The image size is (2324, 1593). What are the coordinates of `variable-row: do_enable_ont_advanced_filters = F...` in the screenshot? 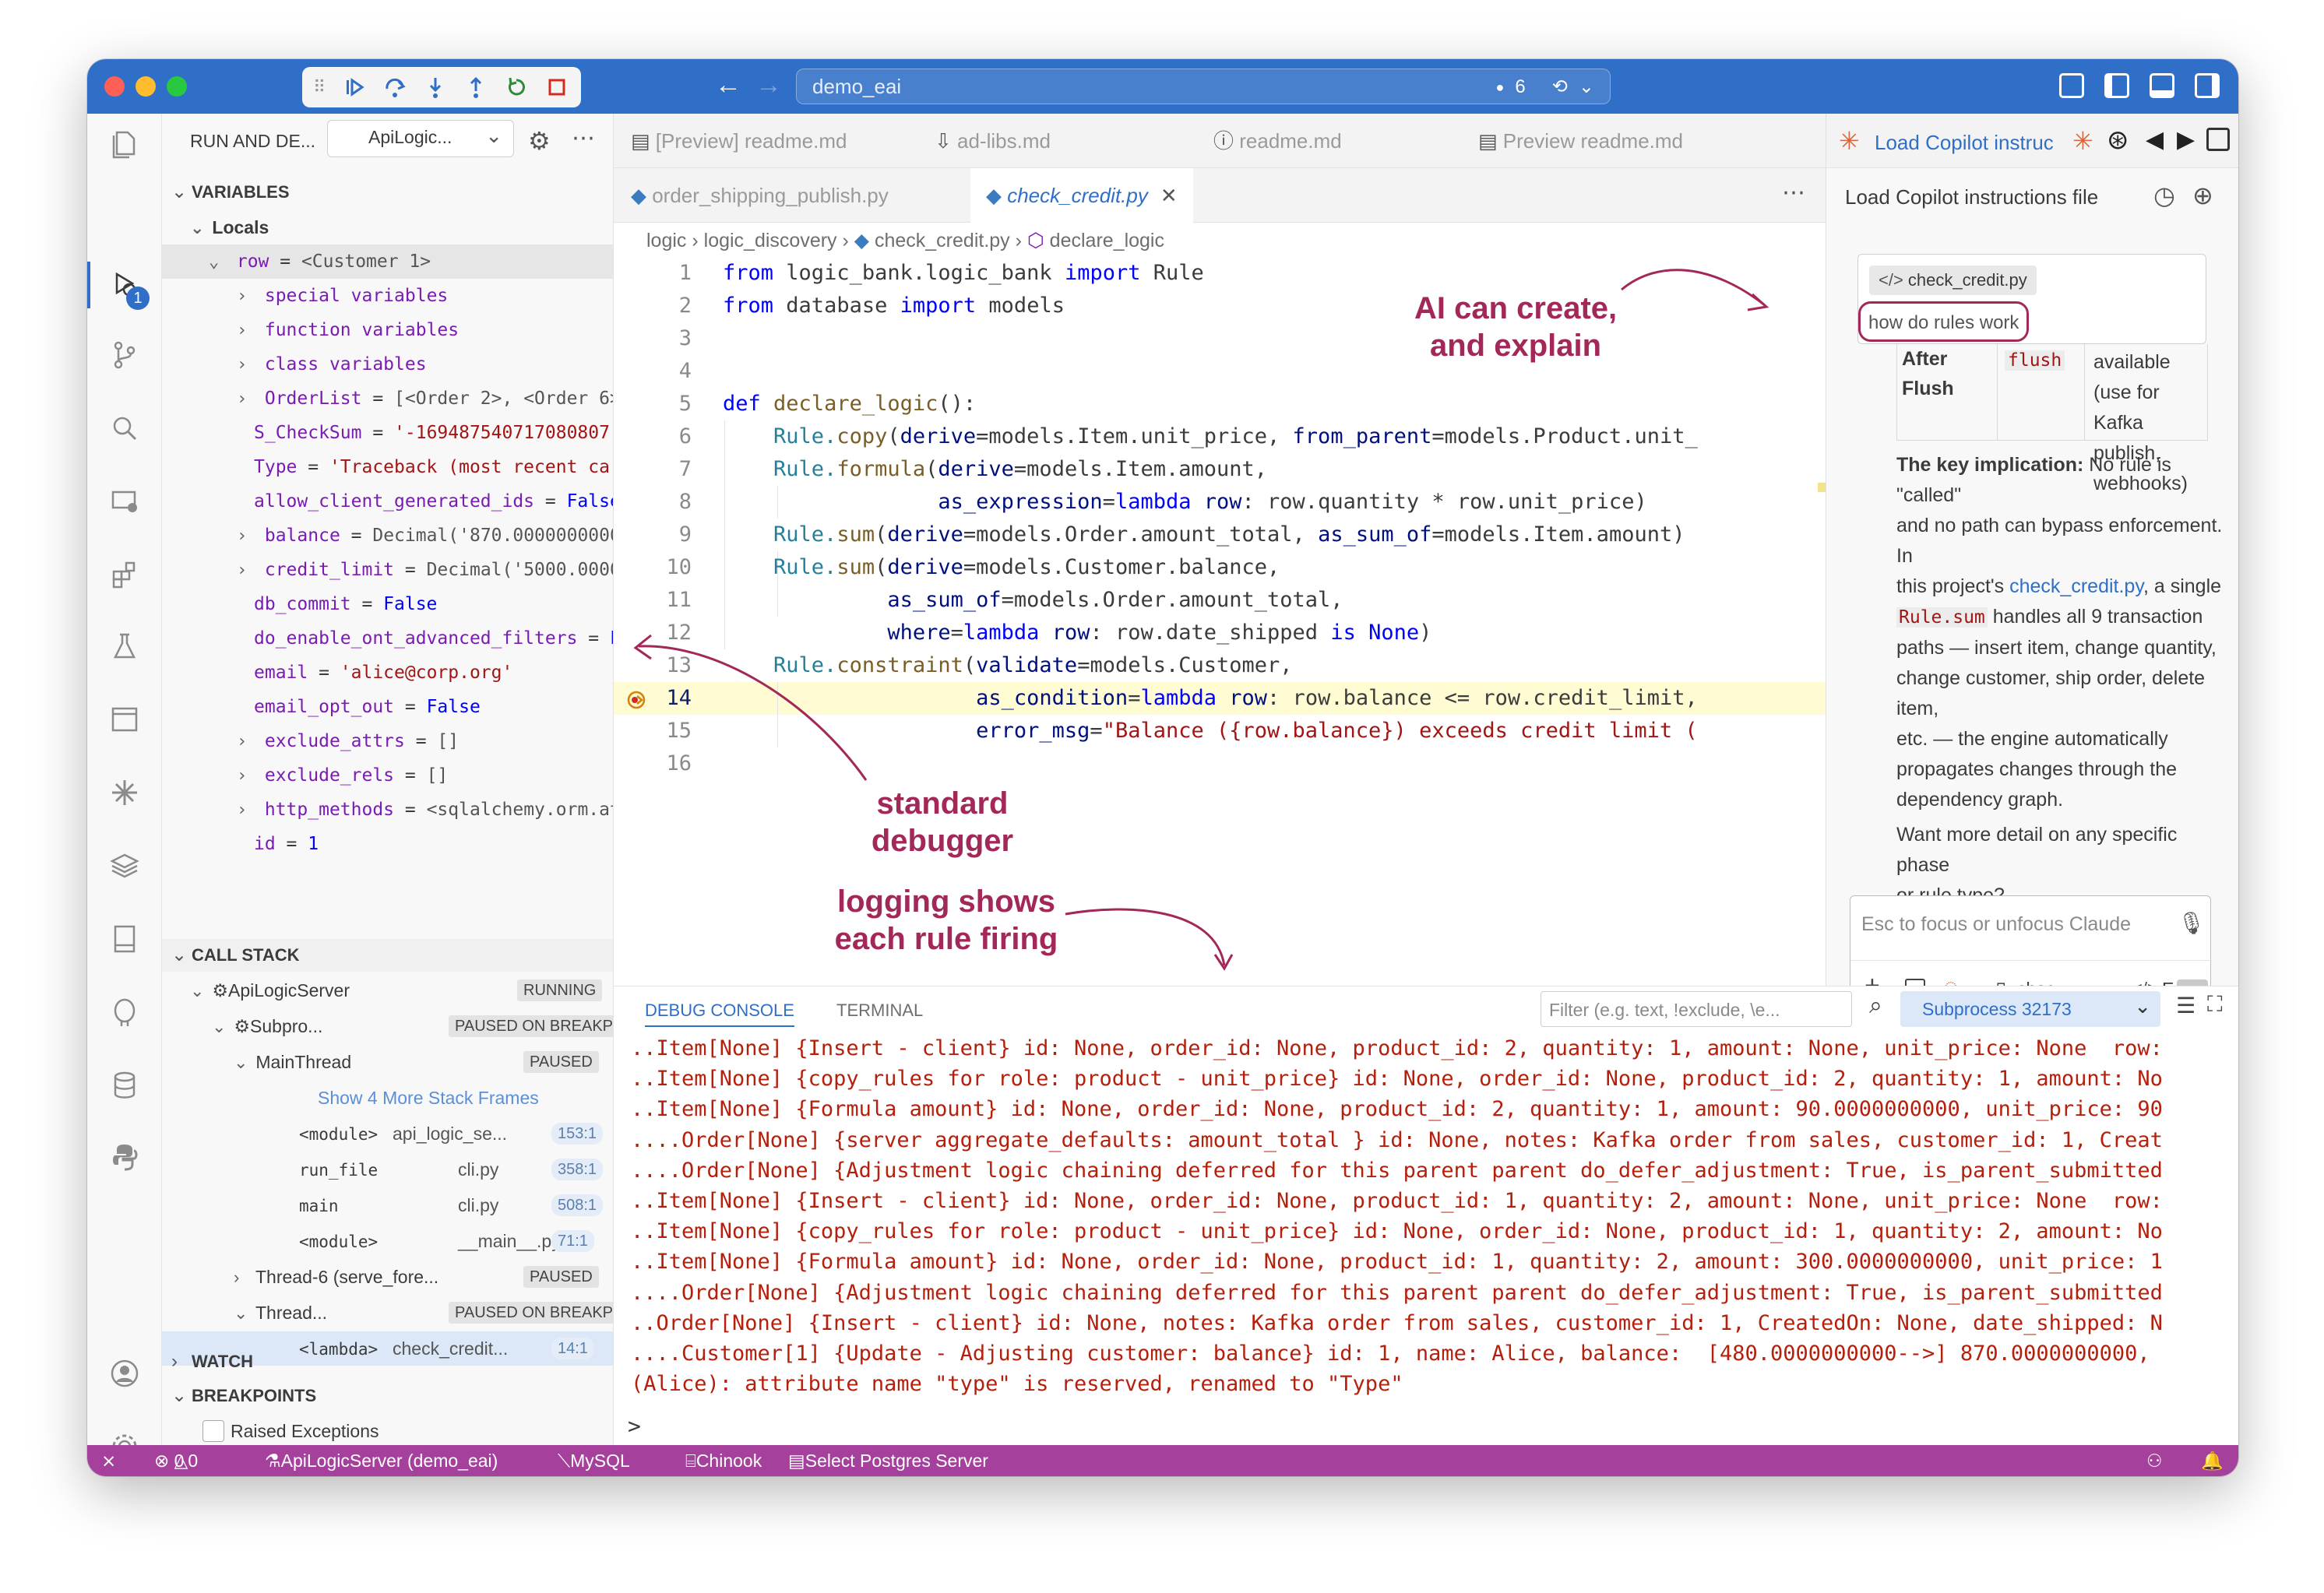 It's located at (387, 638).